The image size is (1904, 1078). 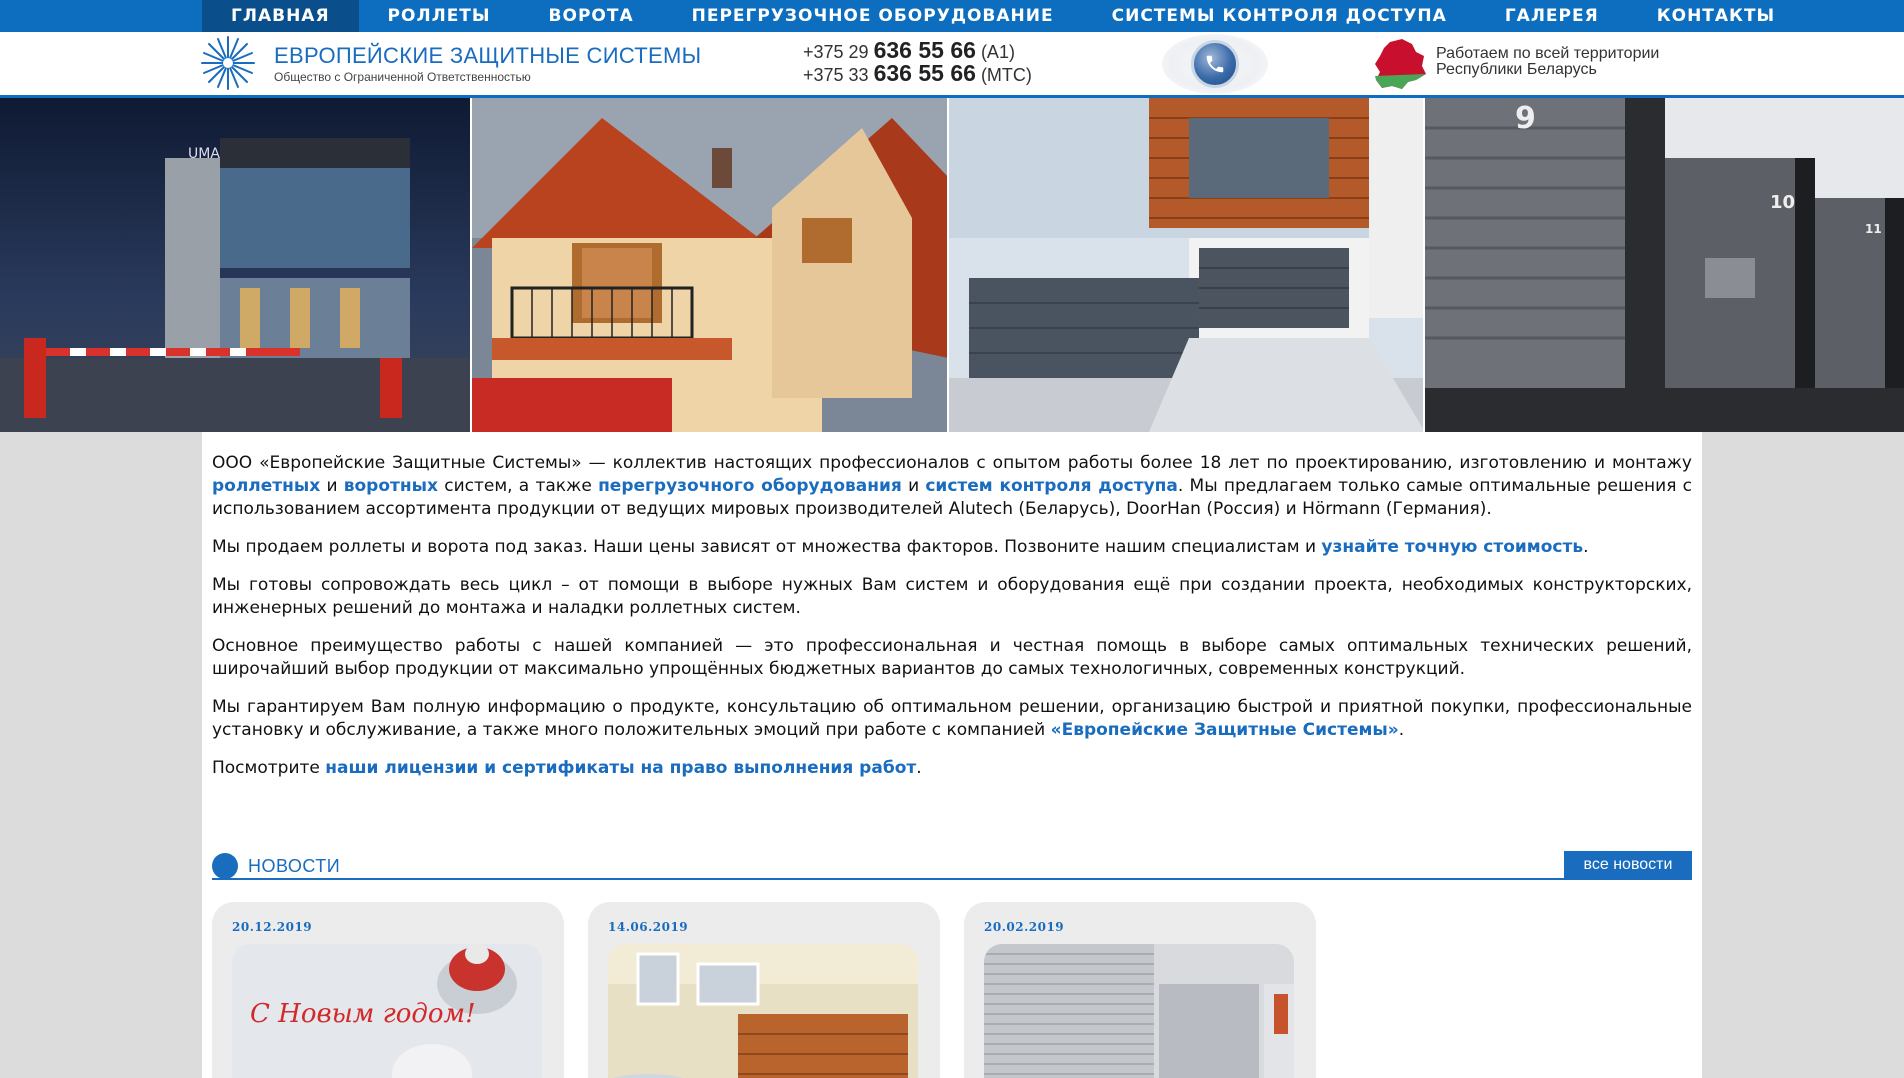 I want to click on news-image-rollet-shutter, so click(x=1139, y=1011).